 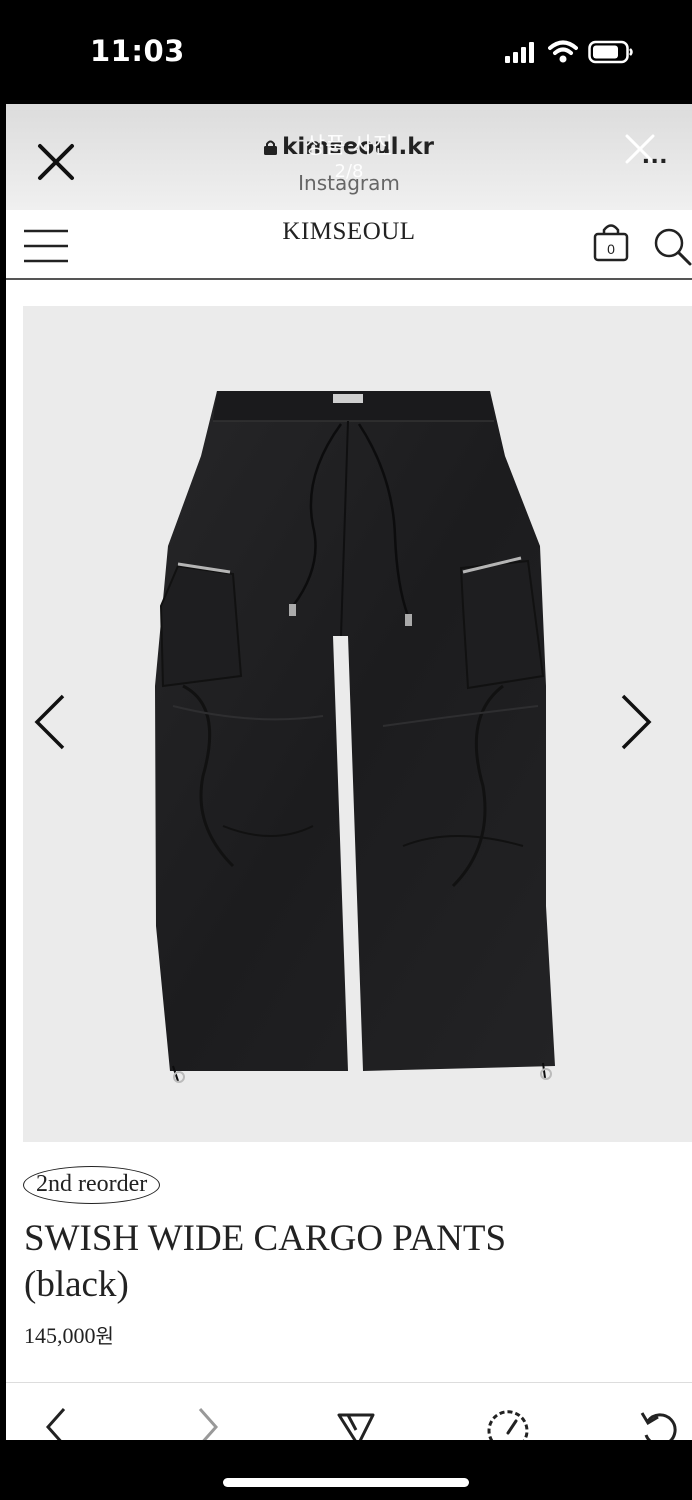 What do you see at coordinates (346, 1470) in the screenshot?
I see `home-bar-area` at bounding box center [346, 1470].